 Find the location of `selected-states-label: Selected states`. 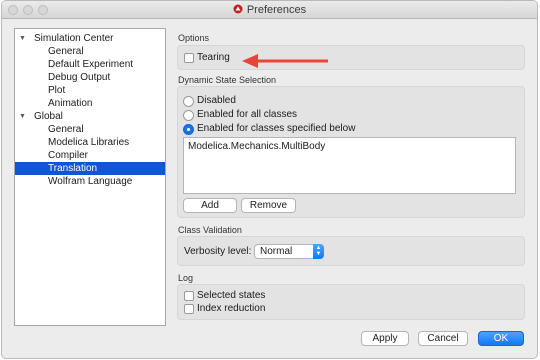

selected-states-label: Selected states is located at coordinates (231, 295).